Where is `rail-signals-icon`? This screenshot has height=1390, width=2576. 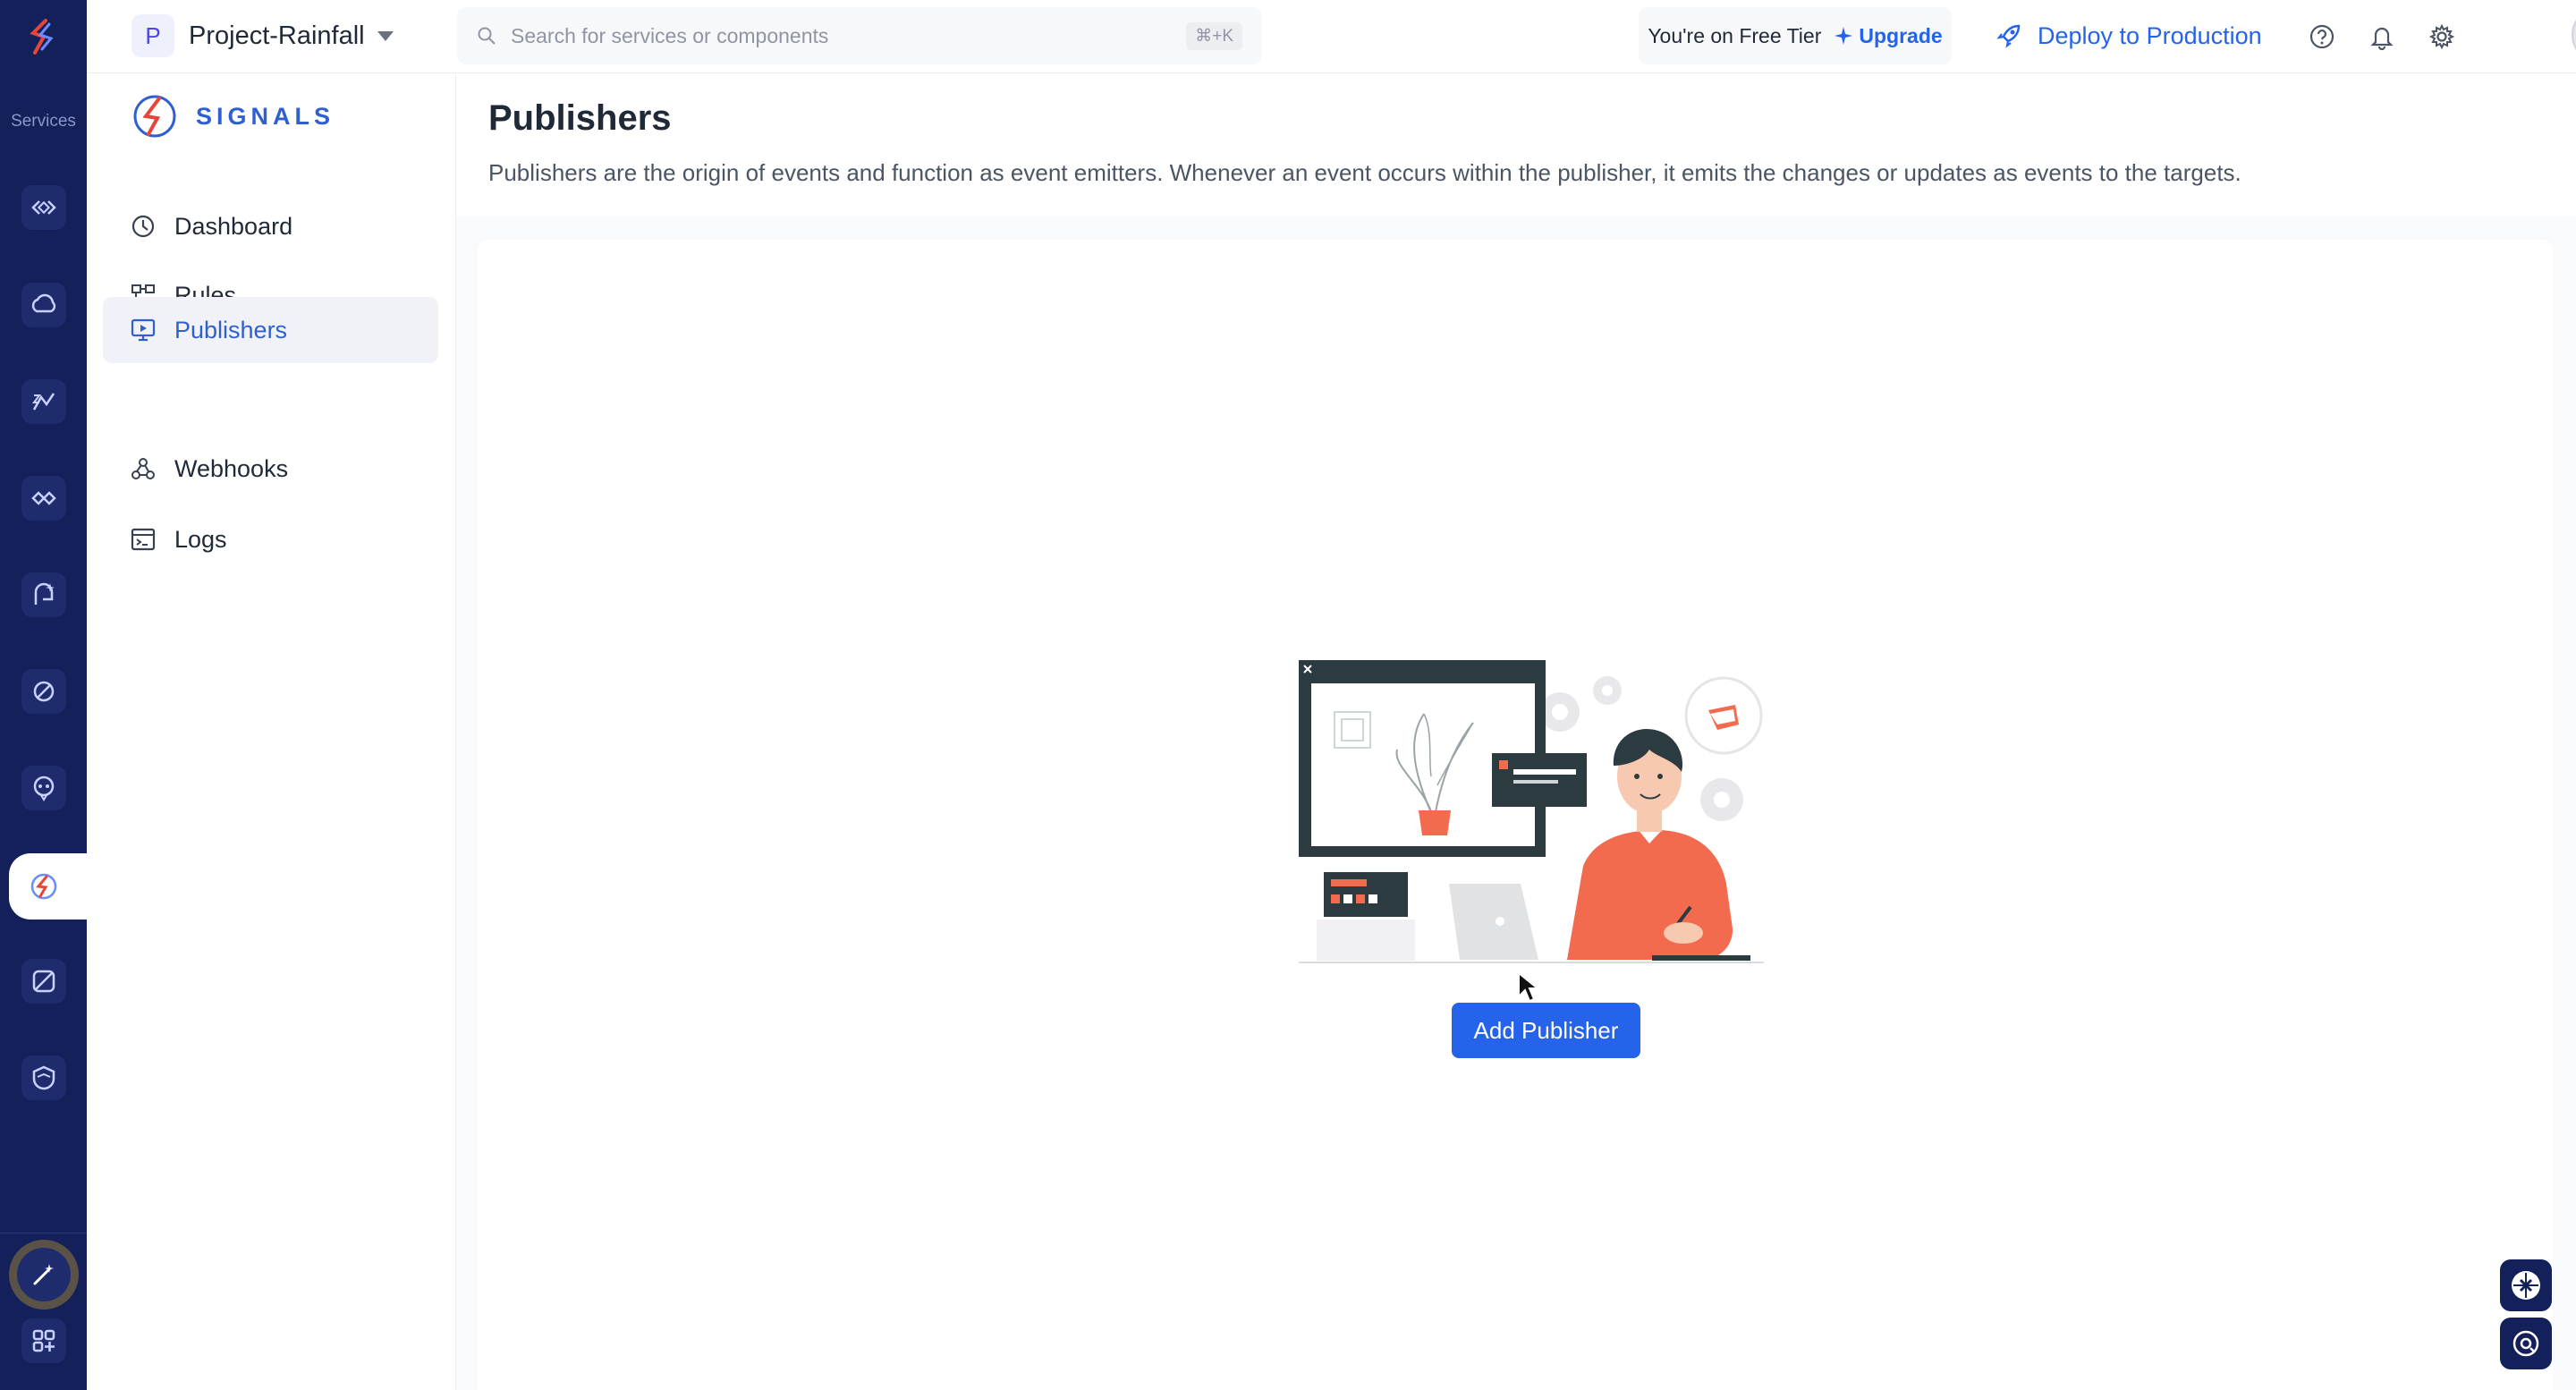
rail-signals-icon is located at coordinates (43, 886).